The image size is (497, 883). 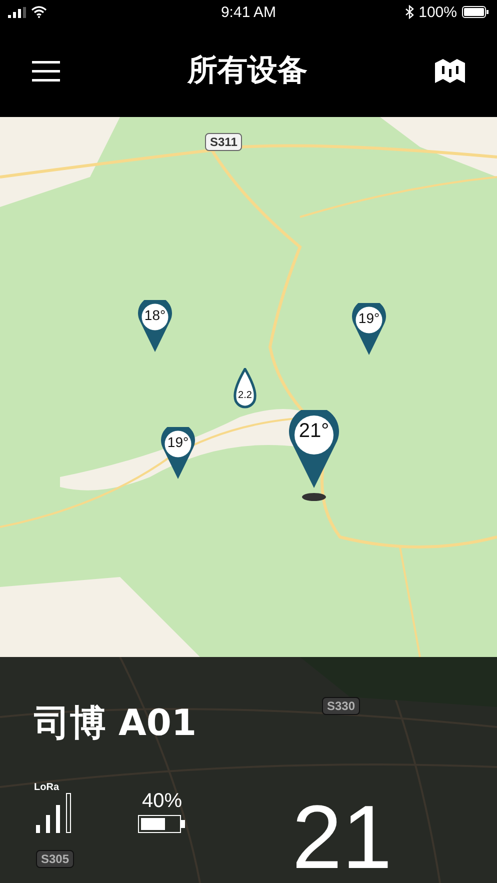 I want to click on network-label: LoRa, so click(x=47, y=787).